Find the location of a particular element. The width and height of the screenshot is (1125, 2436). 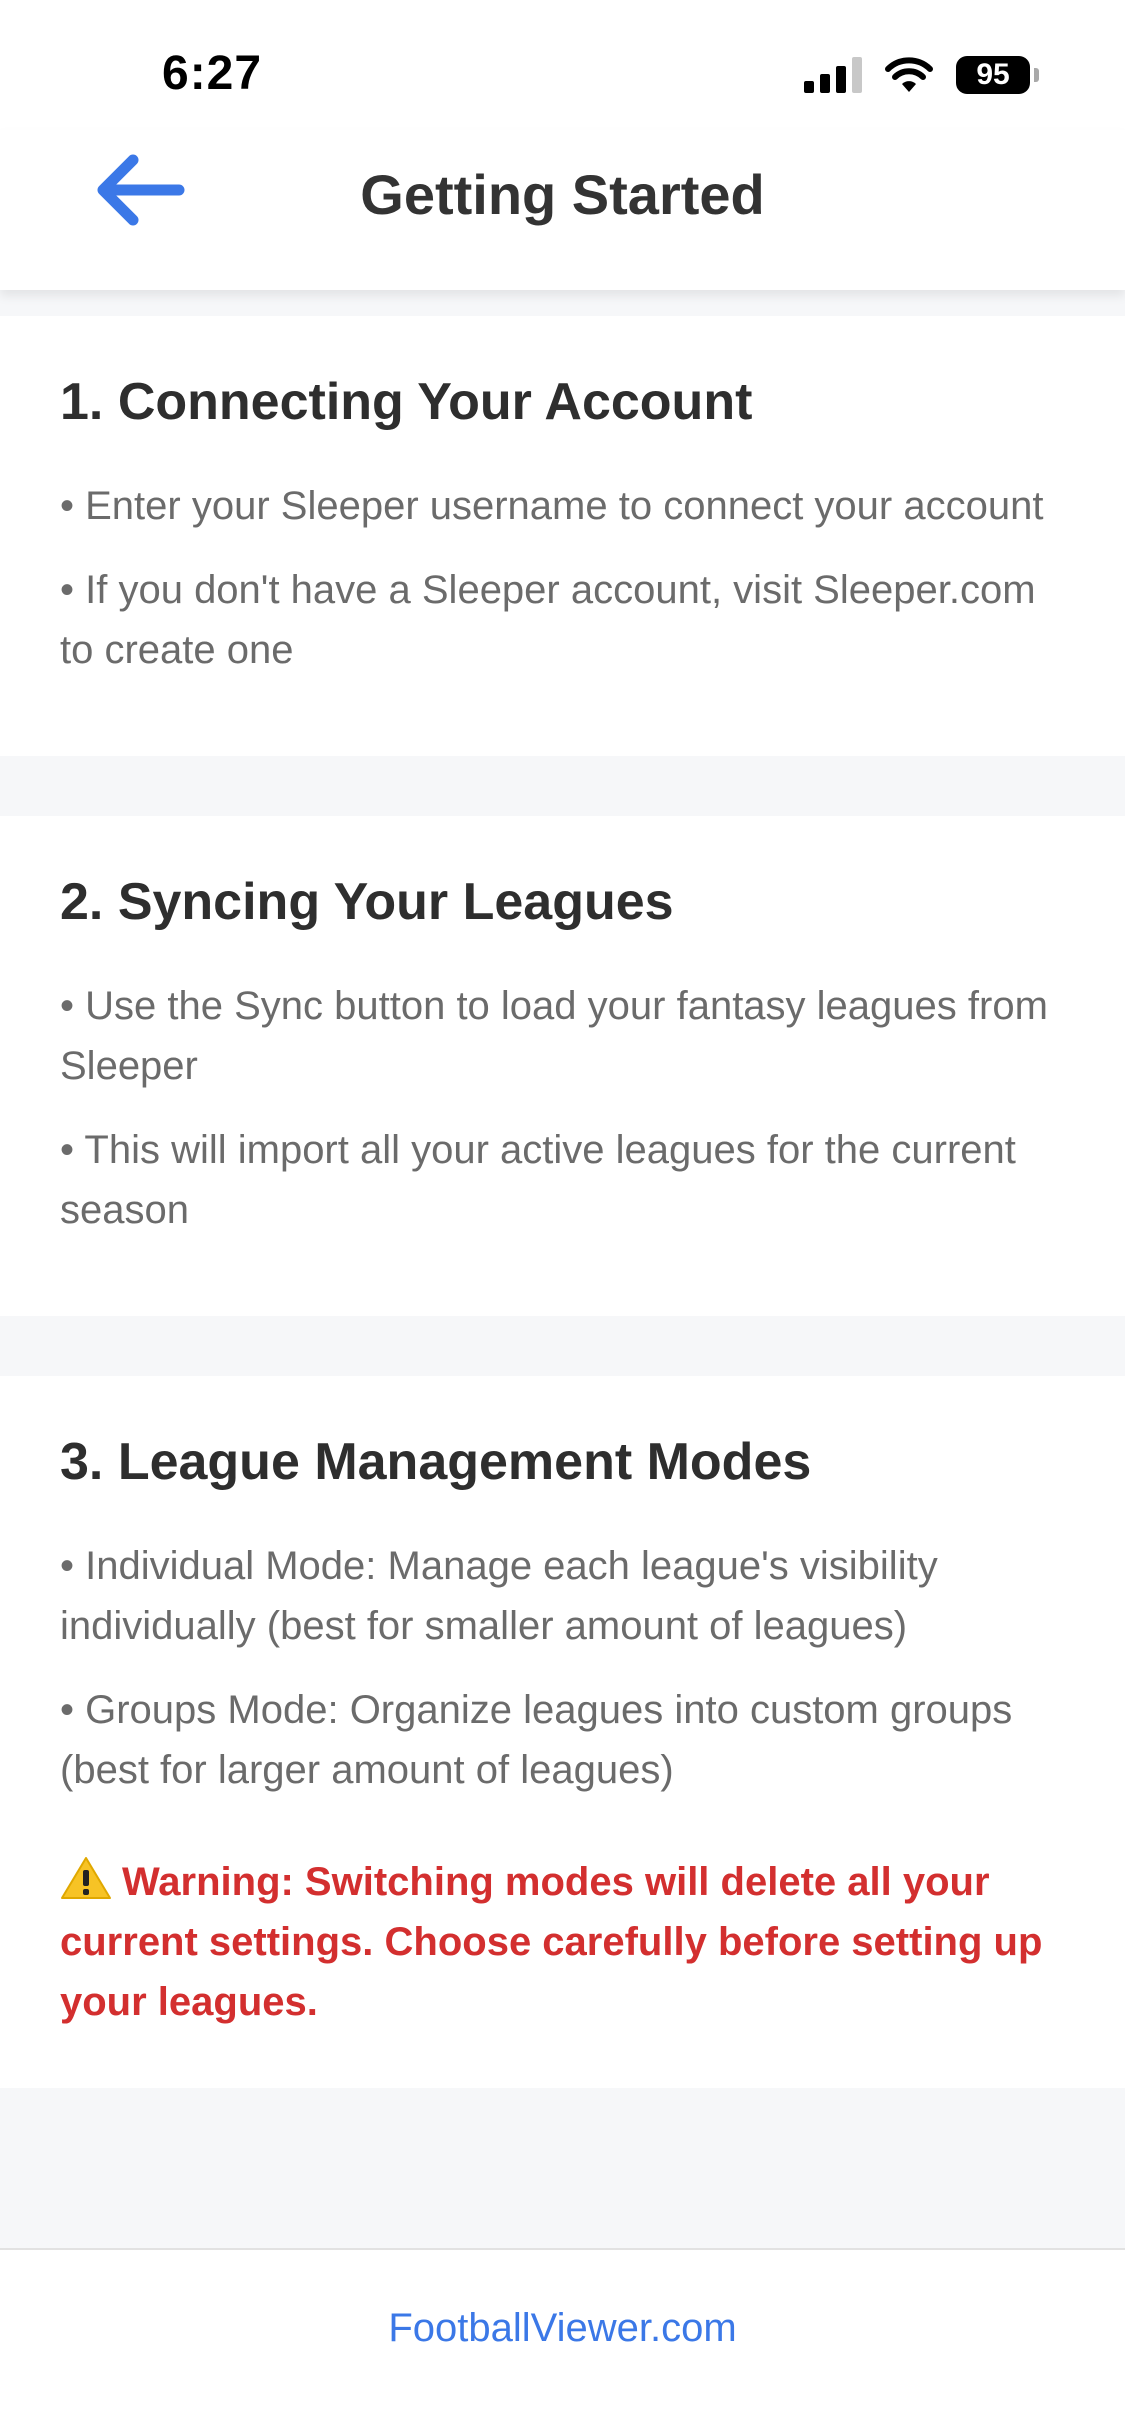

battery-level: 95 is located at coordinates (993, 74).